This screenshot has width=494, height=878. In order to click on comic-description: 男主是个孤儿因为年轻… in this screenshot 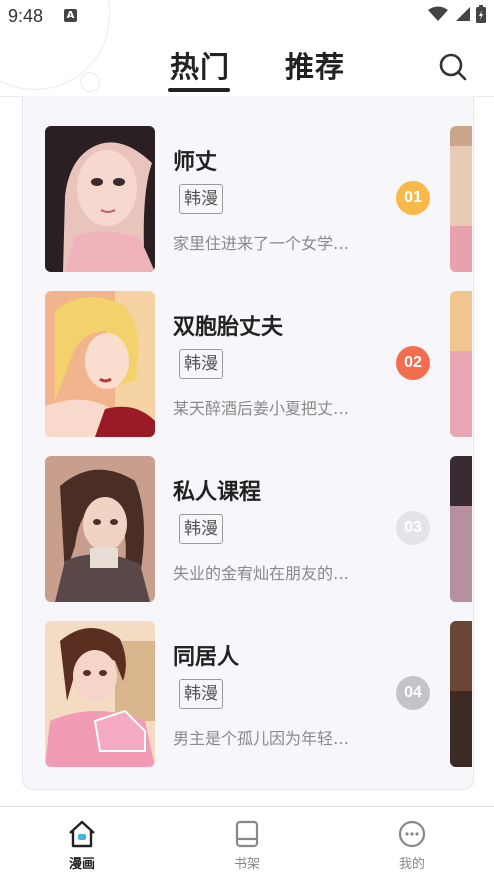, I will do `click(261, 738)`.